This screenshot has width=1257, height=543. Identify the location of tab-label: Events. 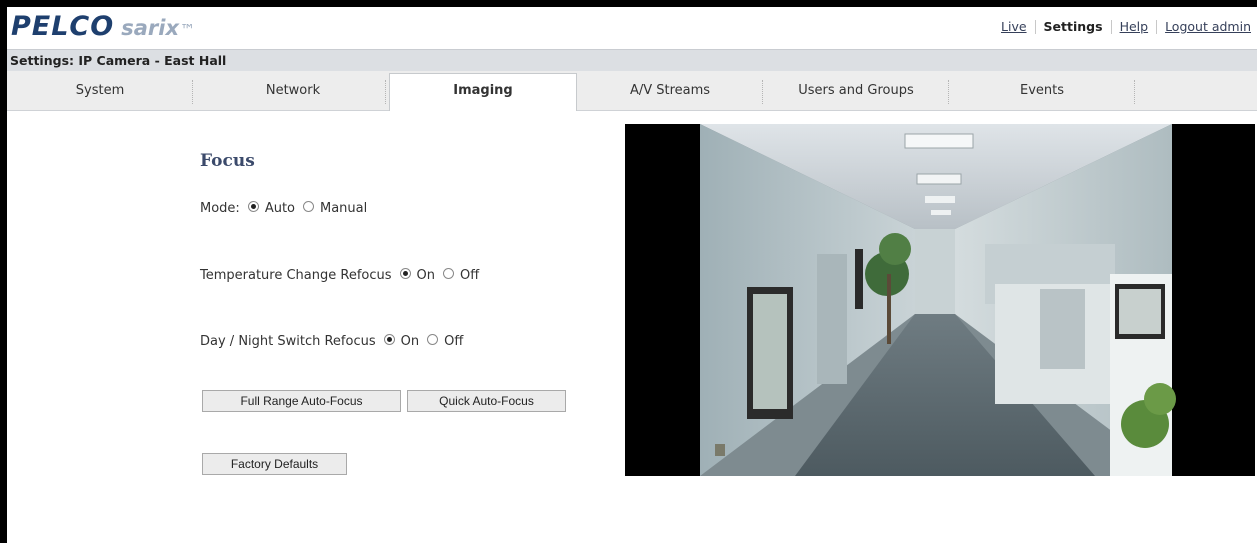
(1041, 90).